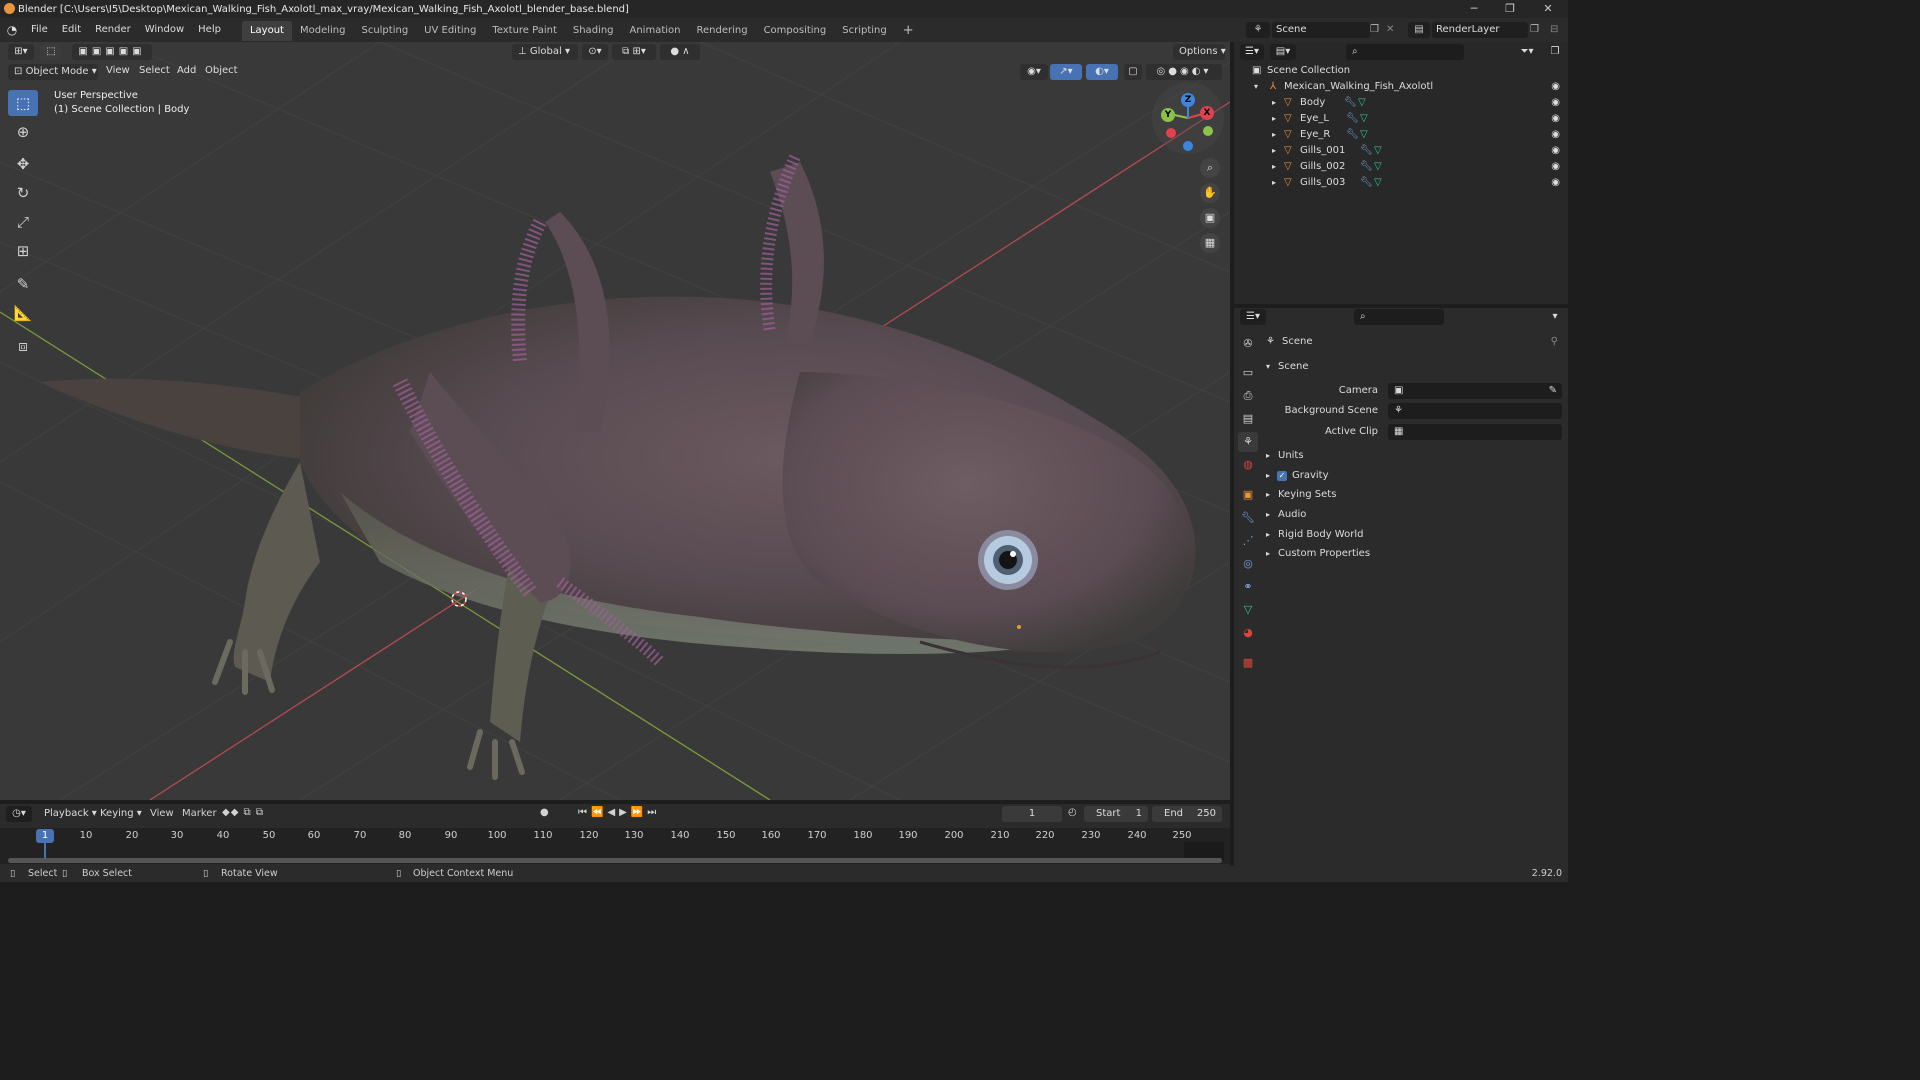  Describe the element at coordinates (1475, 411) in the screenshot. I see `background-scene-field: ⚘` at that location.